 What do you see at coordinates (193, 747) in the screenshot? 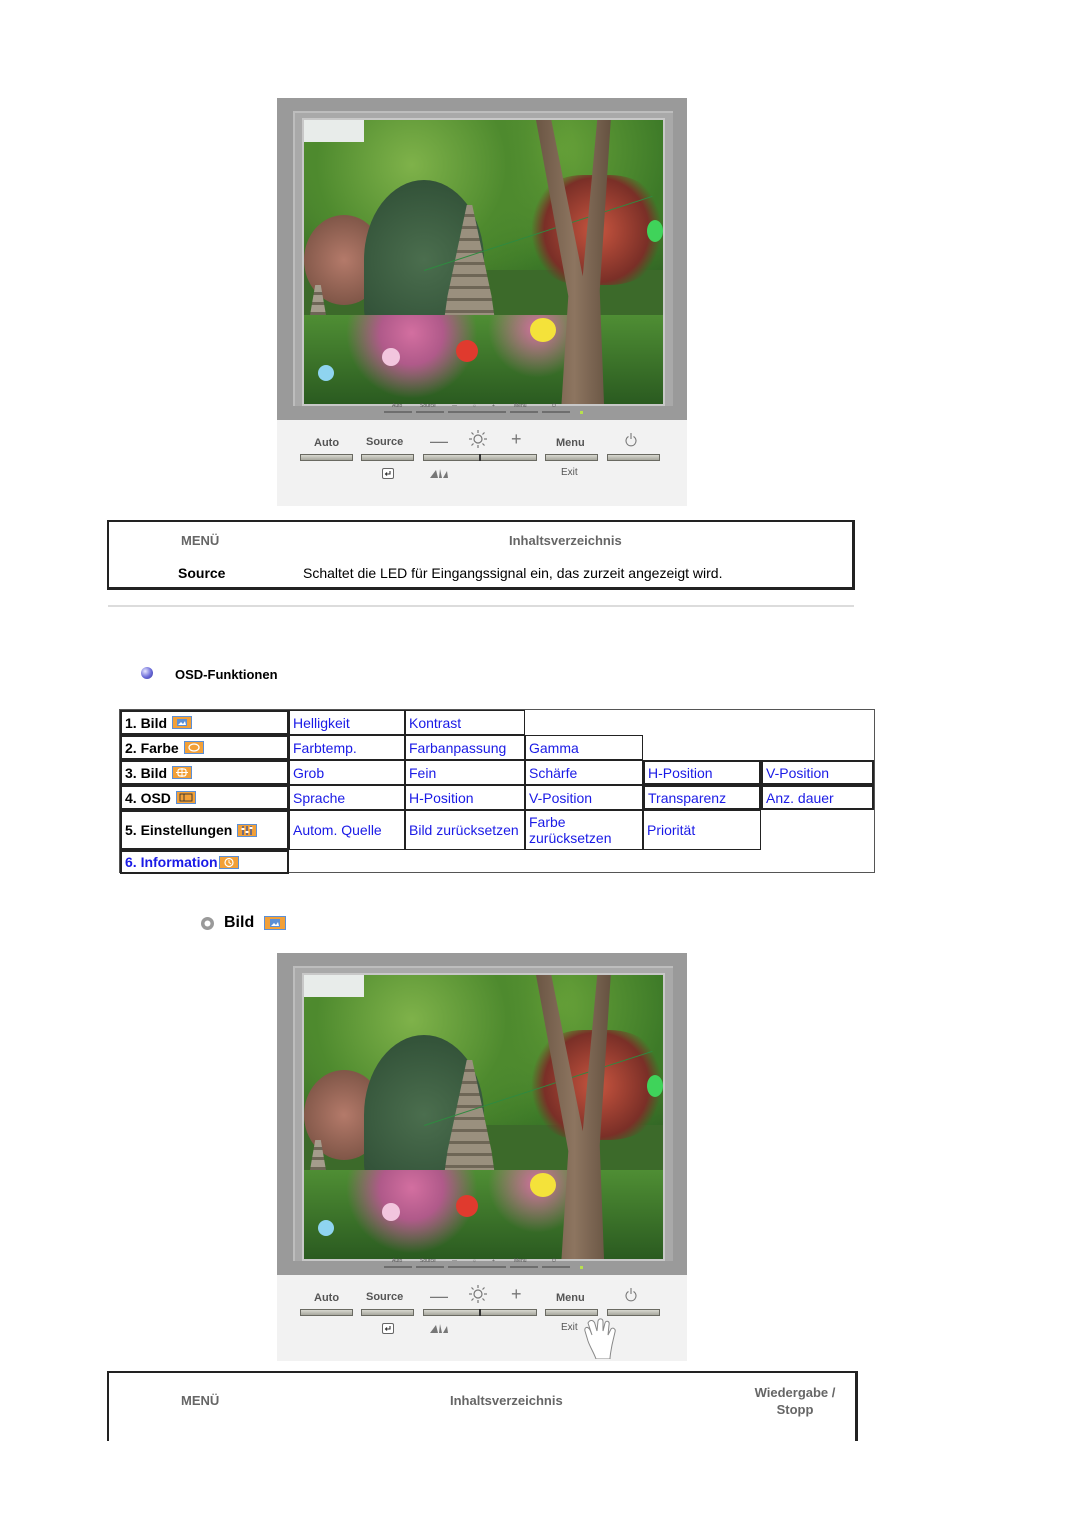
I see `color-icon` at bounding box center [193, 747].